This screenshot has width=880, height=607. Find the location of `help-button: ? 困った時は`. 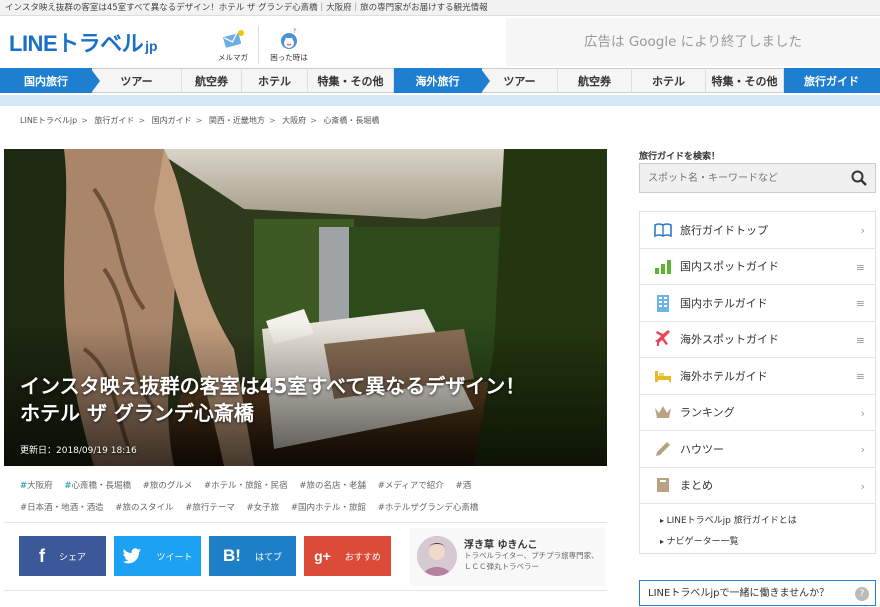

help-button: ? 困った時は is located at coordinates (289, 46).